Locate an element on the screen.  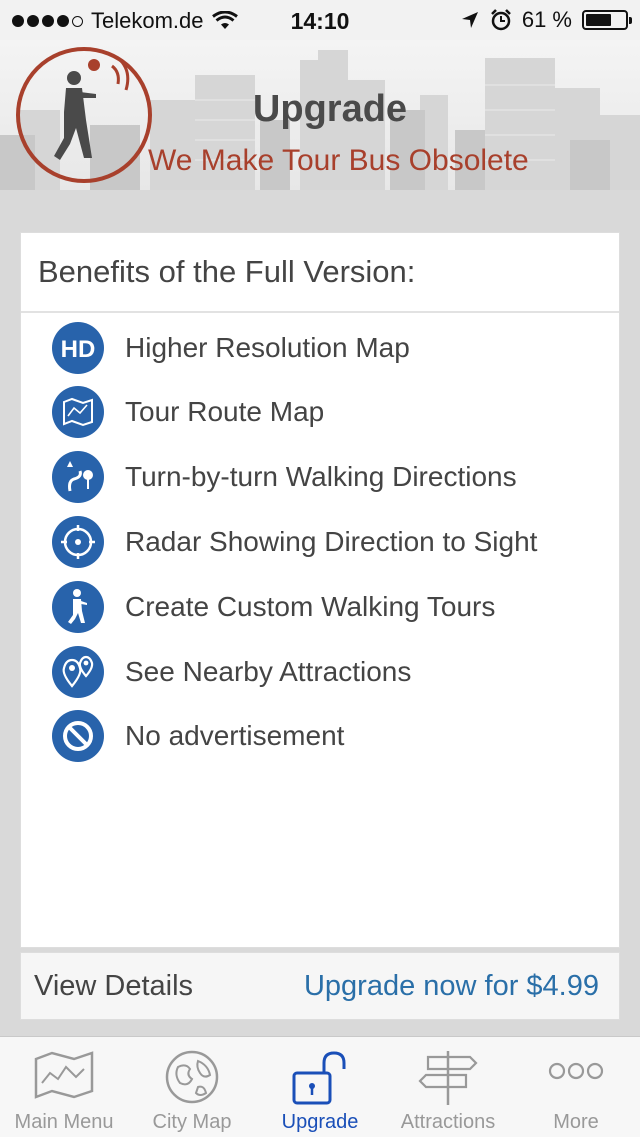
map-icon is located at coordinates (78, 412).